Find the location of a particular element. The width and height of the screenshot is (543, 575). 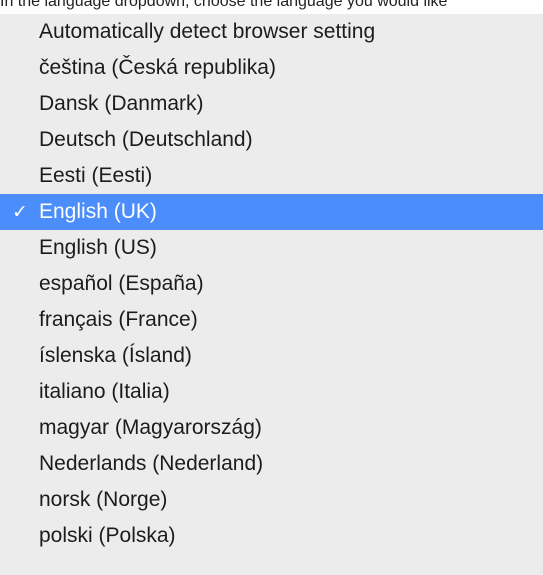

language-option-label: čeština (Česká republika) is located at coordinates (157, 67).